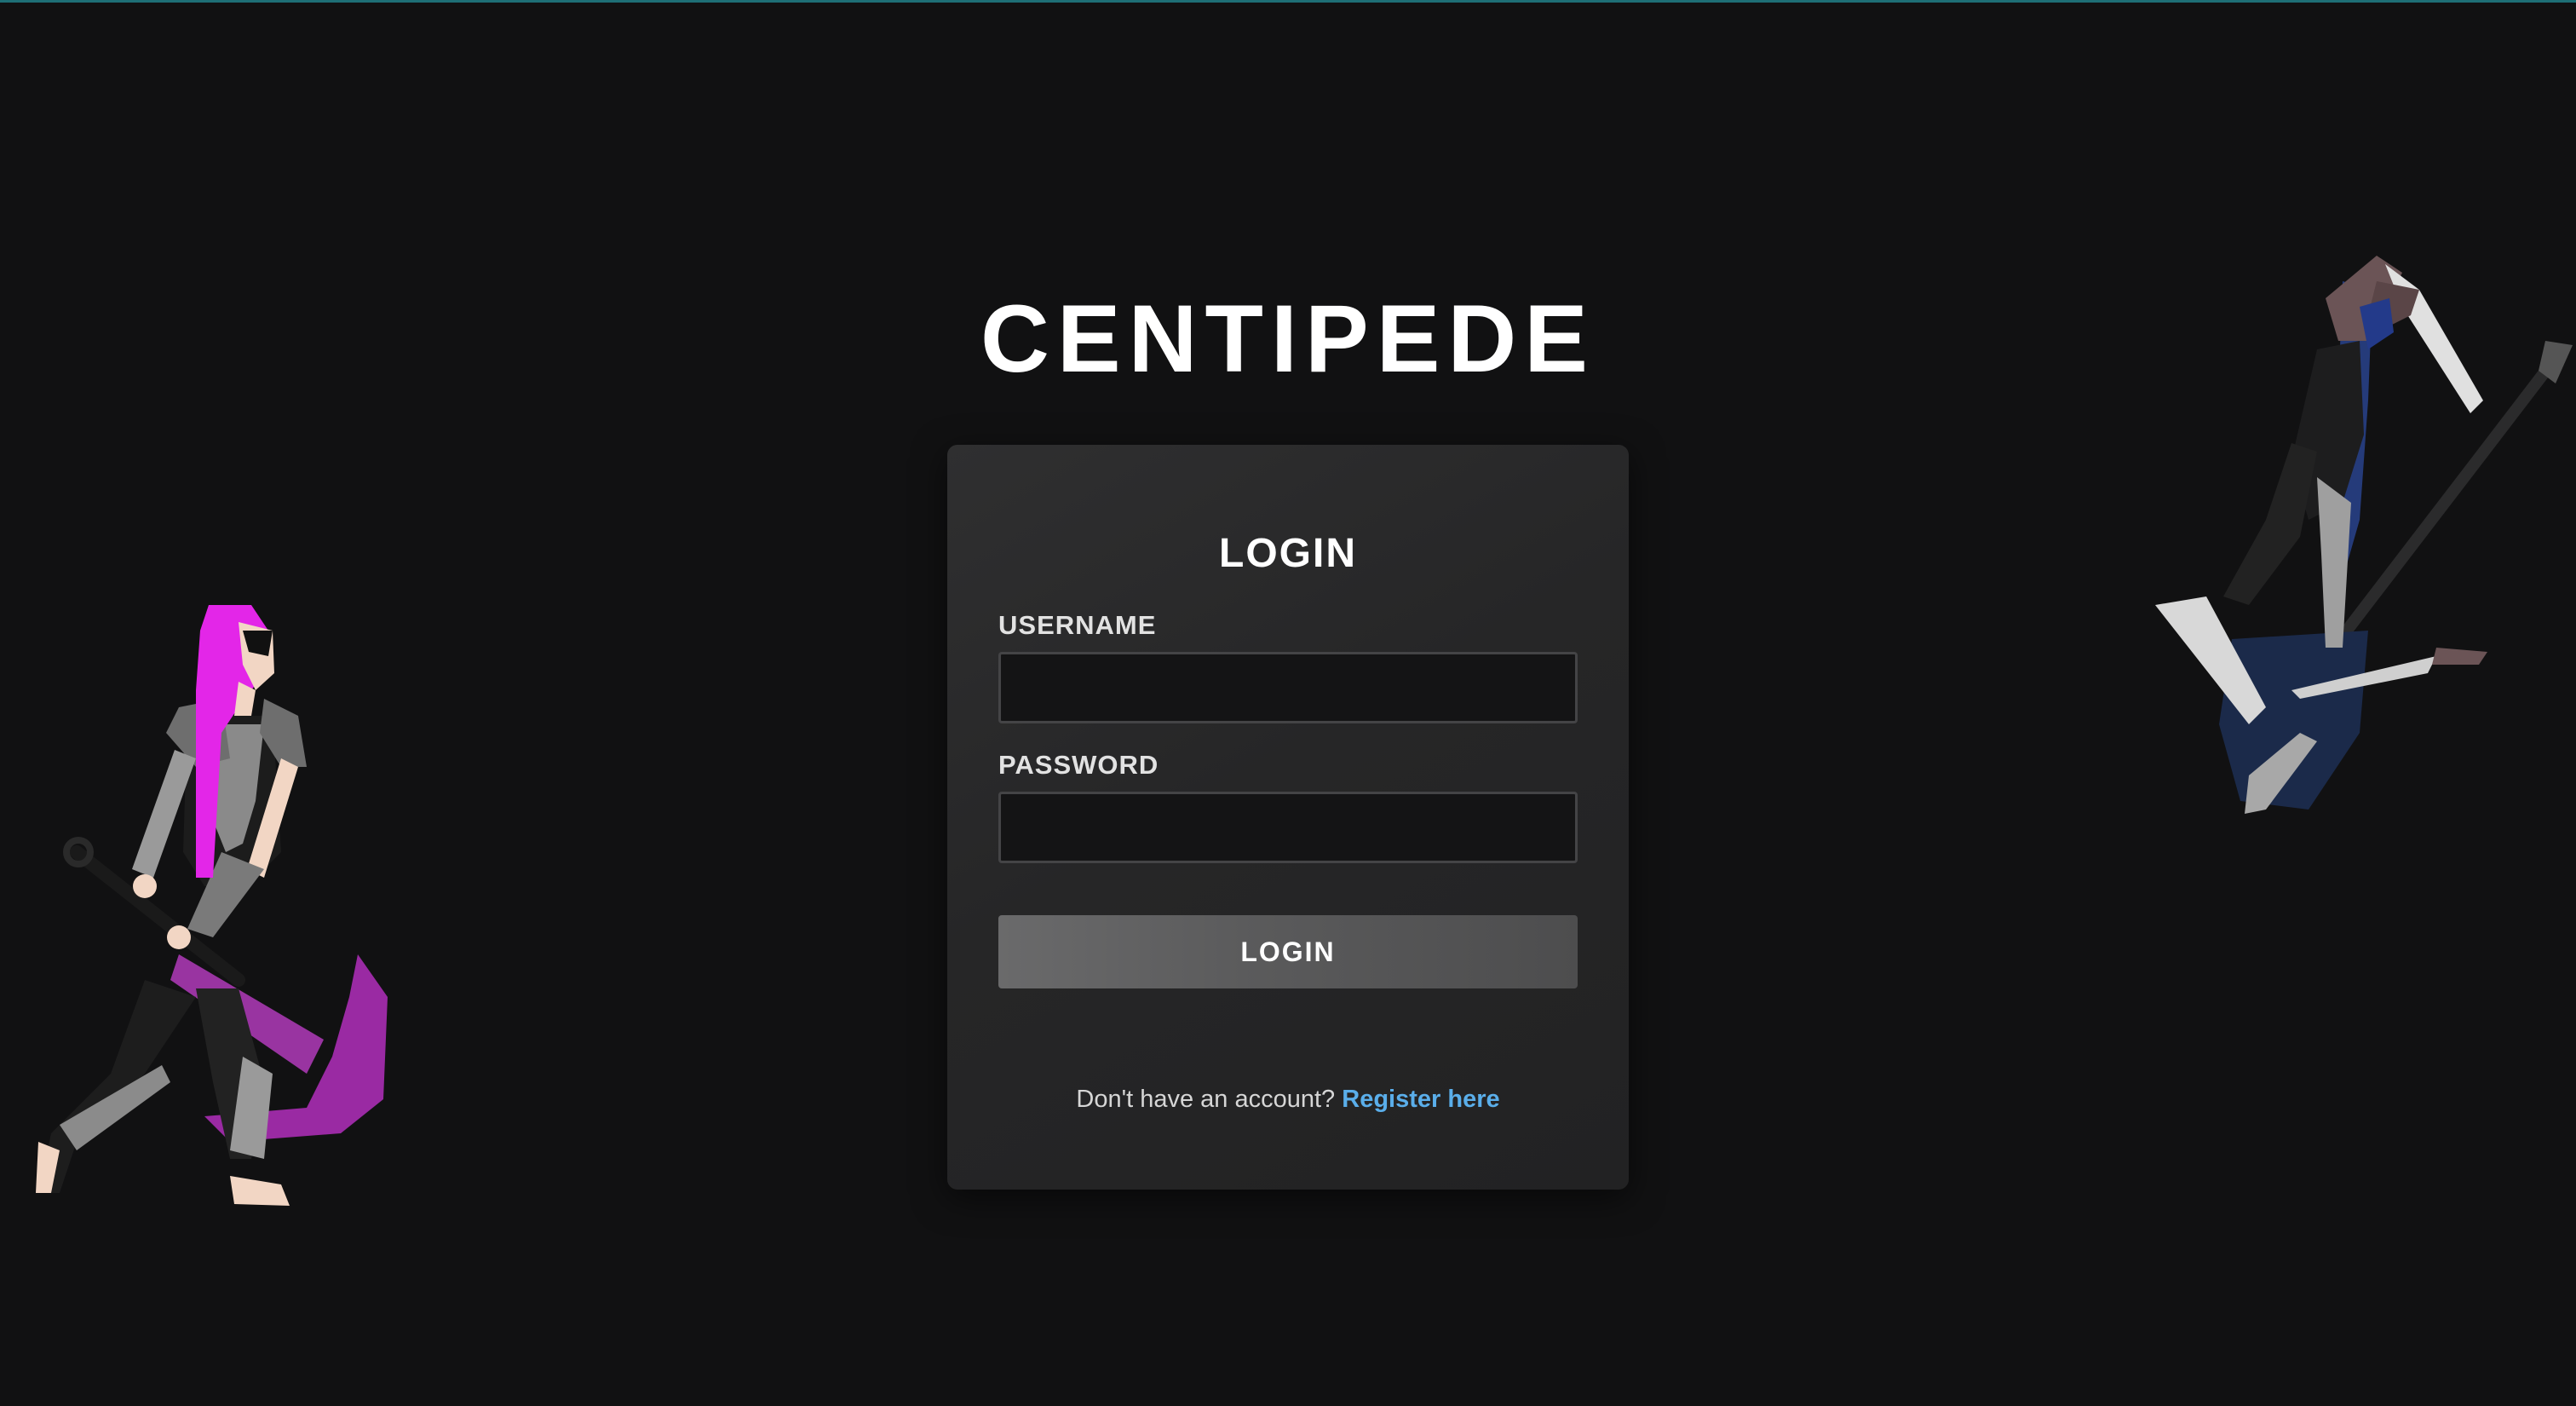  What do you see at coordinates (212, 905) in the screenshot?
I see `left-warrior-illustration` at bounding box center [212, 905].